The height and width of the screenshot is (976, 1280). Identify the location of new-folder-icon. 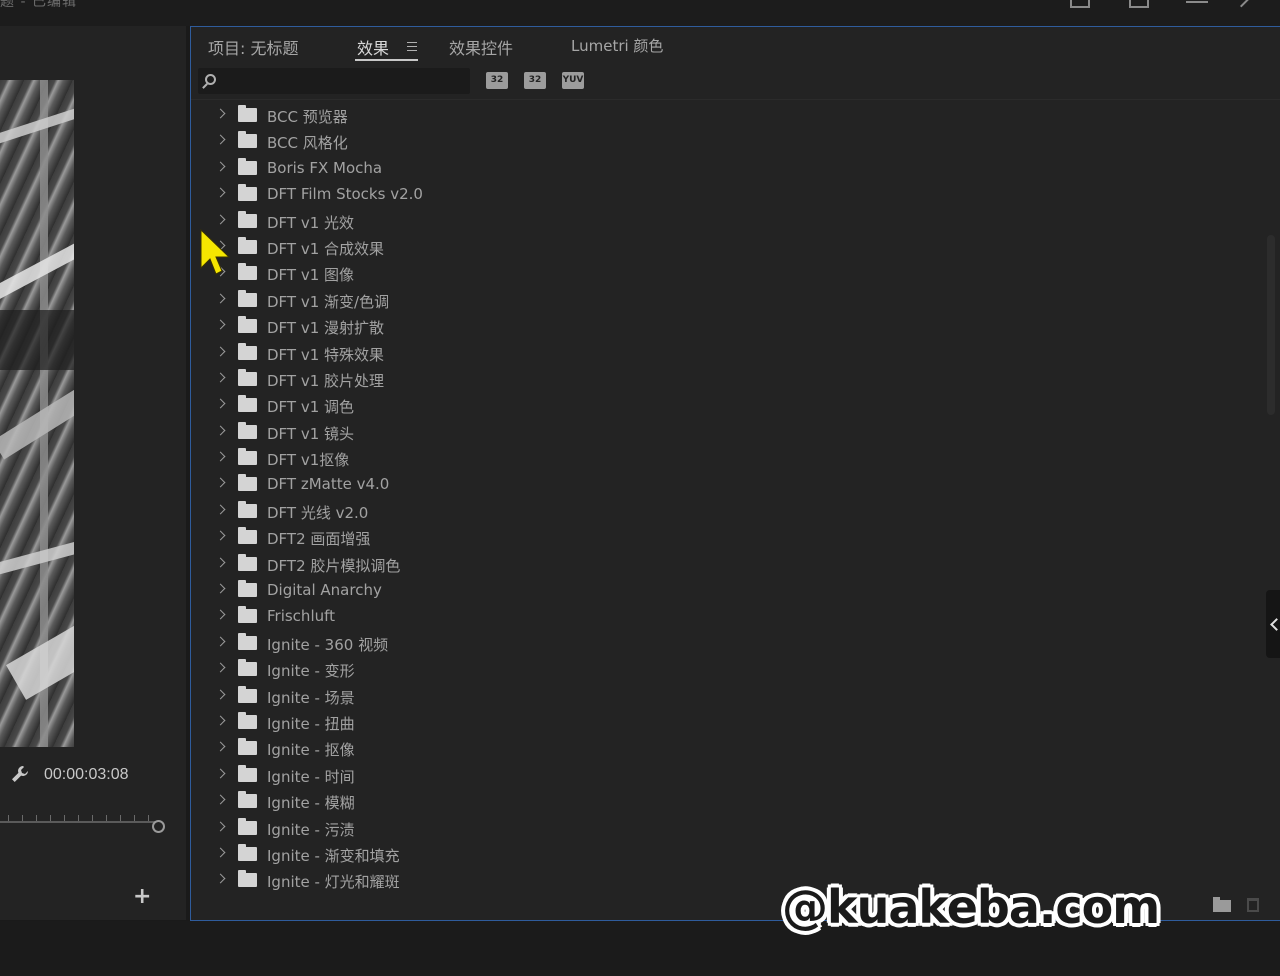
(1222, 904).